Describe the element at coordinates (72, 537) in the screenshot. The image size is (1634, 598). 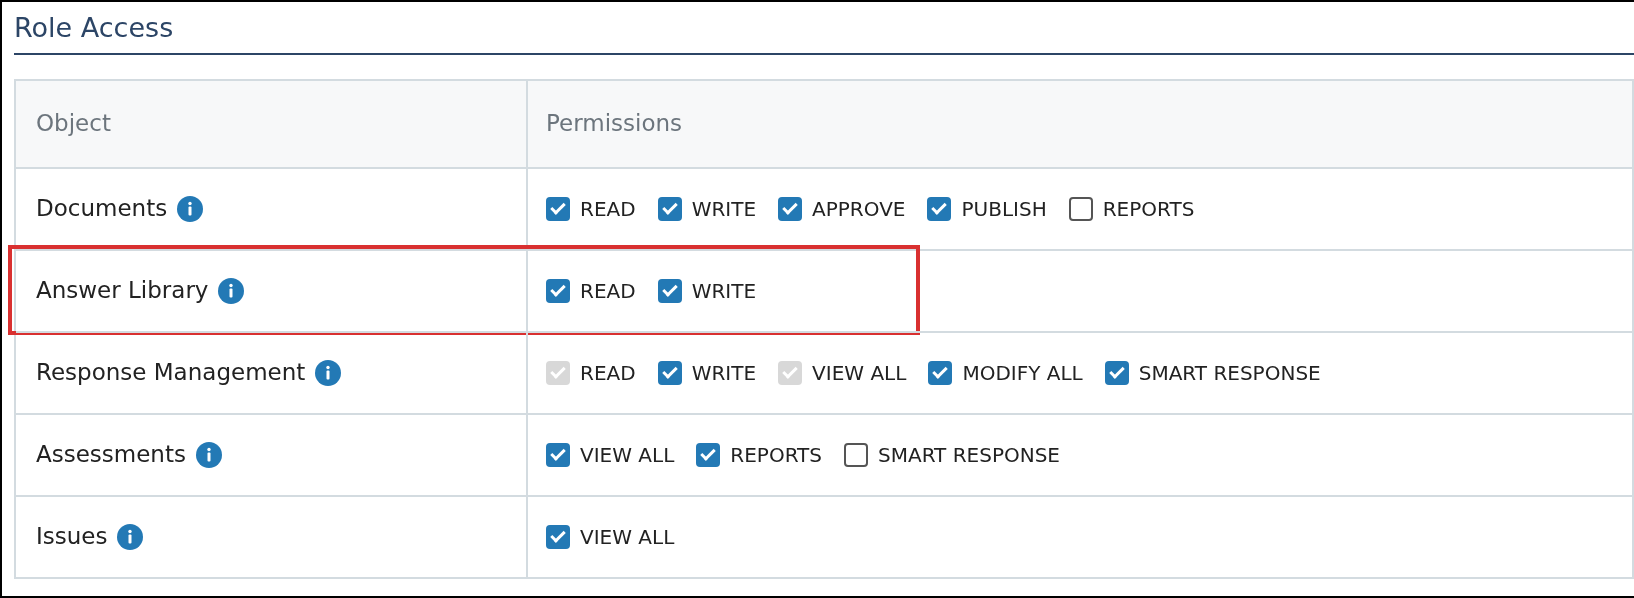
I see `object-name: Issues` at that location.